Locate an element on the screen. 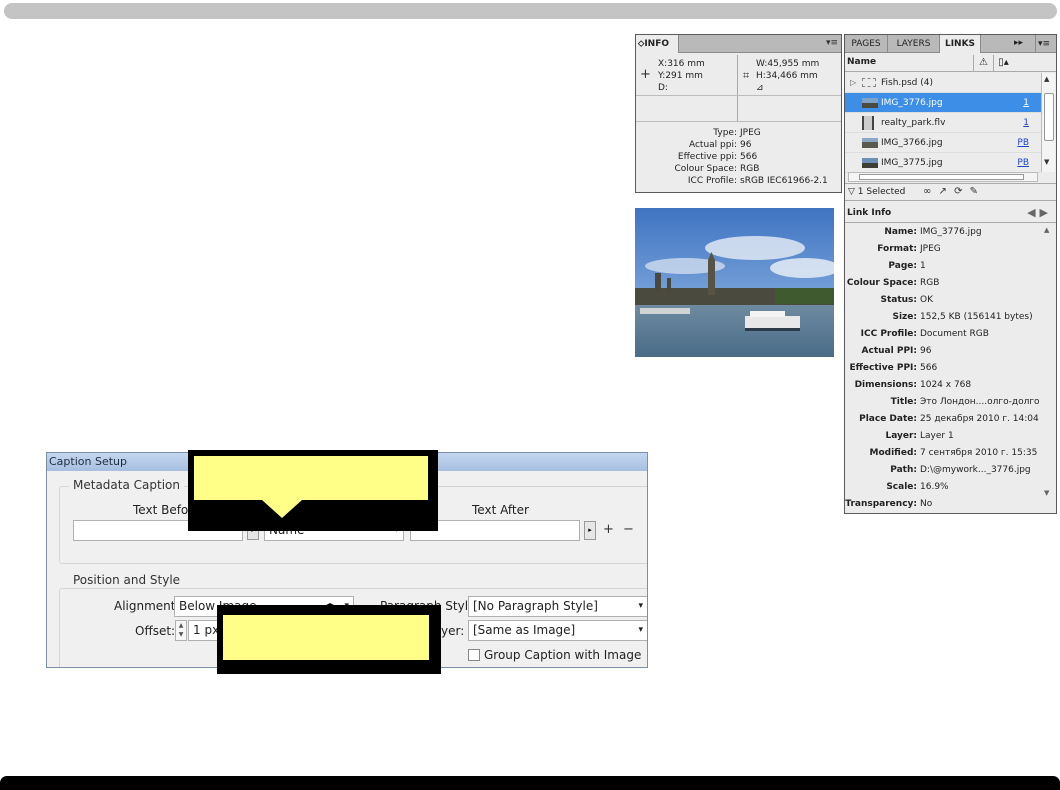 This screenshot has width=1060, height=790. link-tools-icons: ∞ ↗ ⟳ ✎ is located at coordinates (951, 192).